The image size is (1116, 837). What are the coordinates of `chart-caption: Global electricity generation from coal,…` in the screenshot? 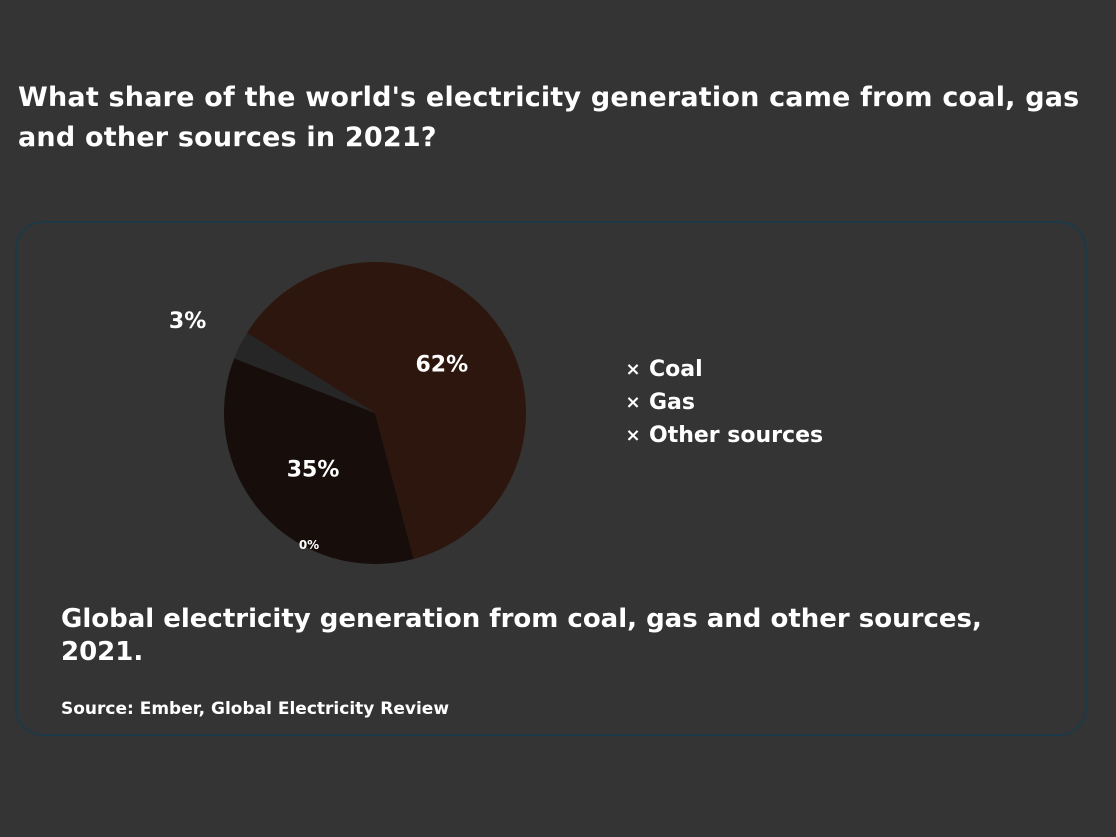 It's located at (521, 635).